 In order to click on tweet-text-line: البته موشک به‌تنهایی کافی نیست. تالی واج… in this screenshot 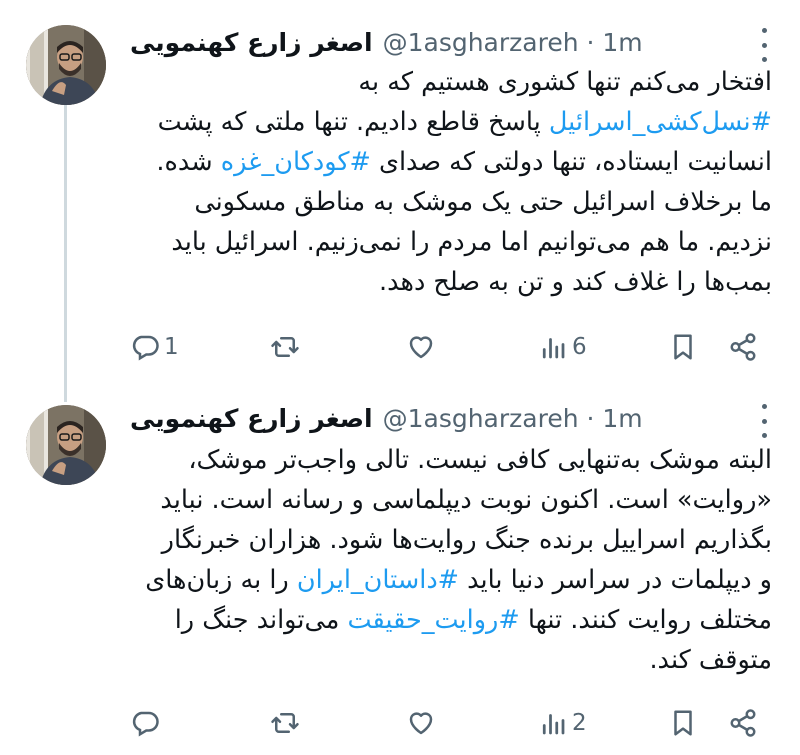, I will do `click(450, 460)`.